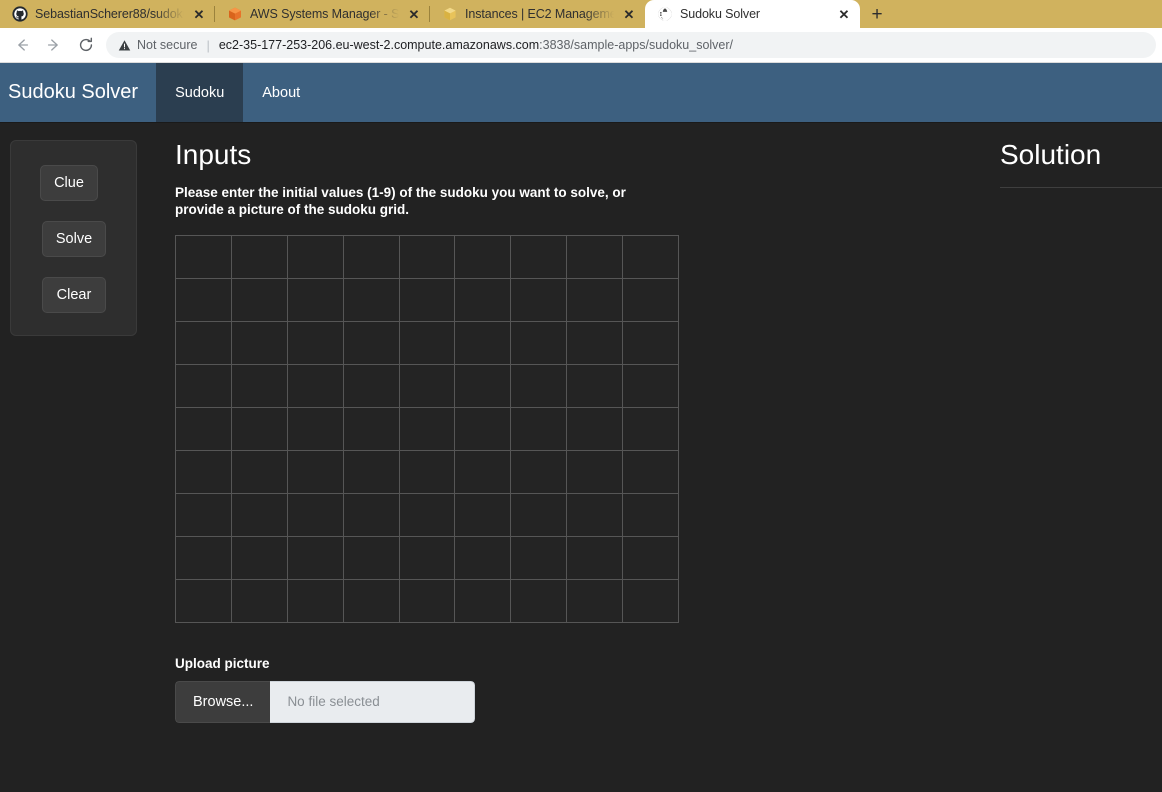 The width and height of the screenshot is (1162, 792). What do you see at coordinates (281, 92) in the screenshot?
I see `nav-tab-about: About` at bounding box center [281, 92].